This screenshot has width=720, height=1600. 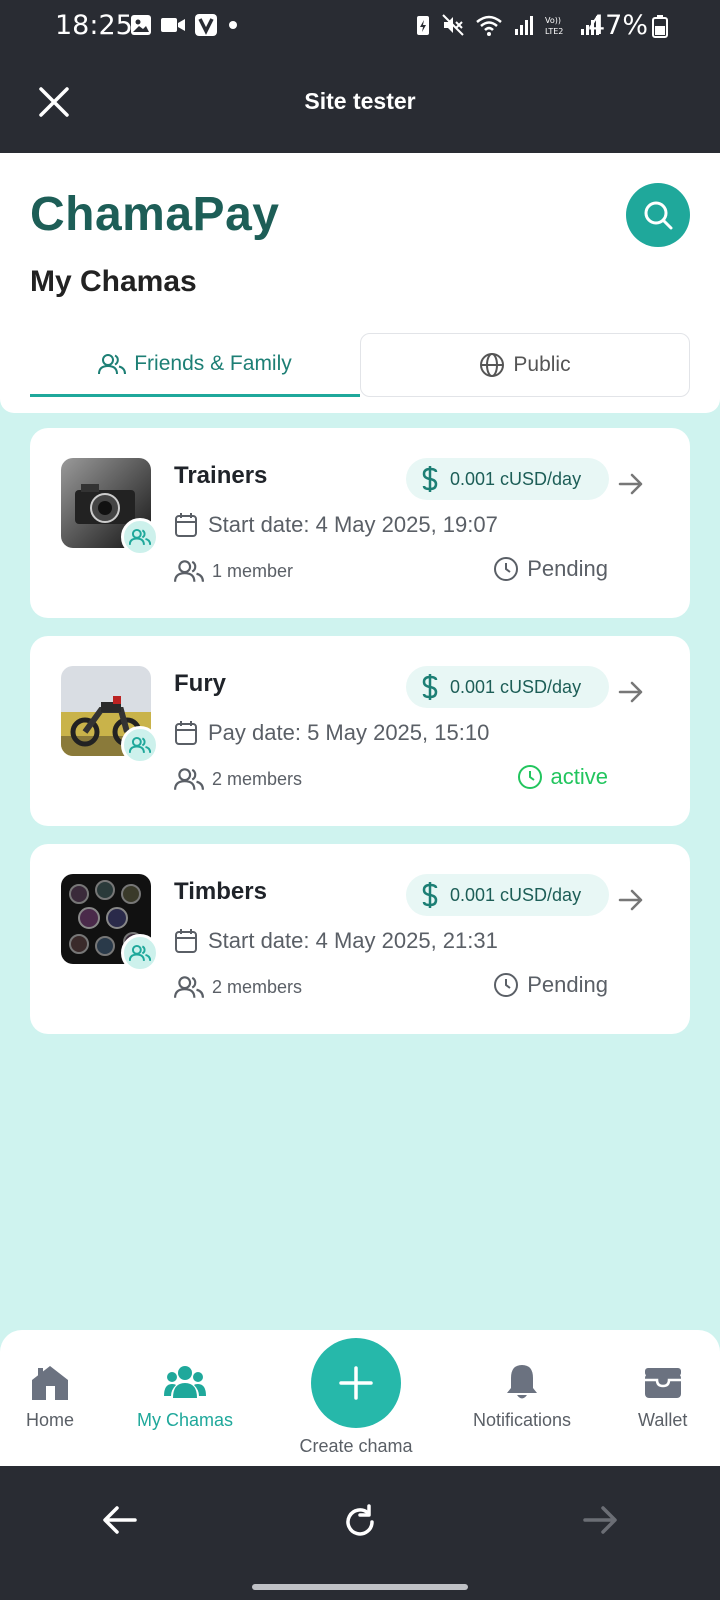 What do you see at coordinates (554, 31) in the screenshot?
I see `svg-text: LTE2` at bounding box center [554, 31].